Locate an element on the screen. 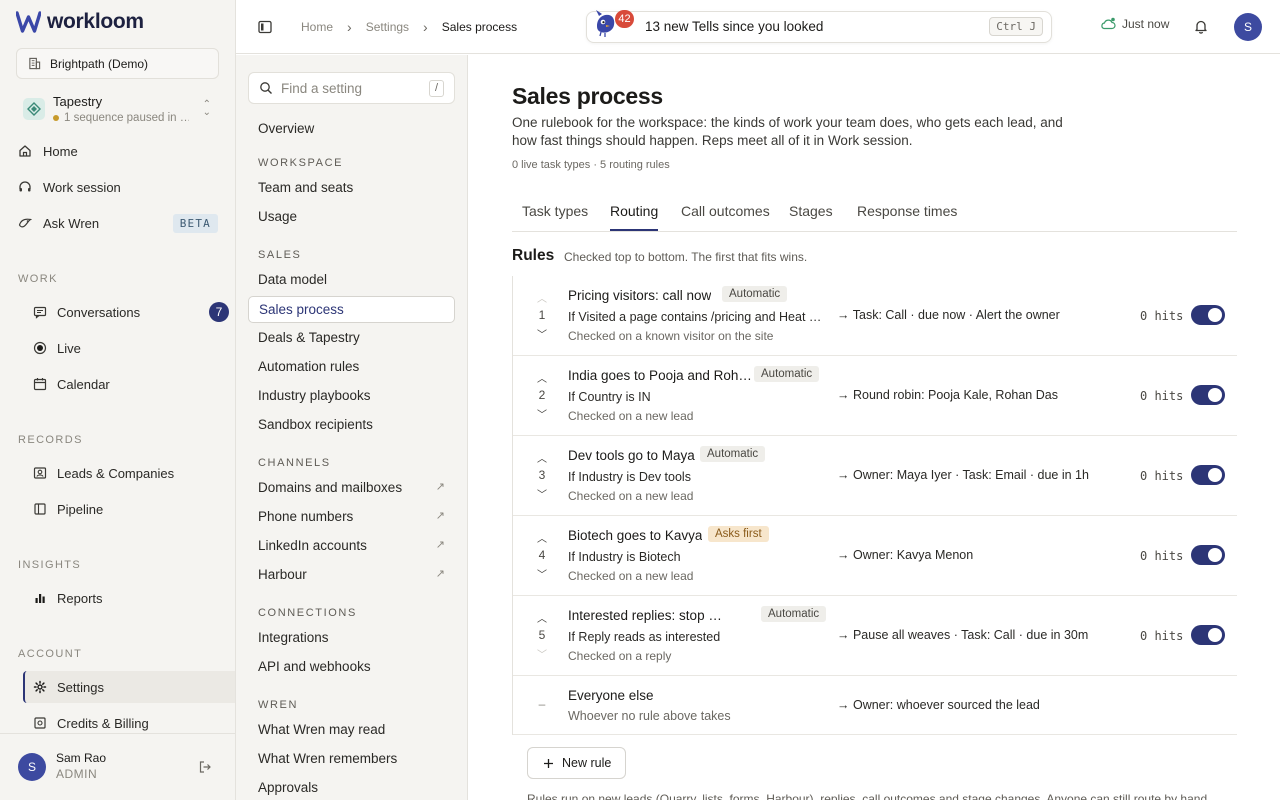 This screenshot has width=1280, height=800. nav-pipeline: Pipeline is located at coordinates (131, 509).